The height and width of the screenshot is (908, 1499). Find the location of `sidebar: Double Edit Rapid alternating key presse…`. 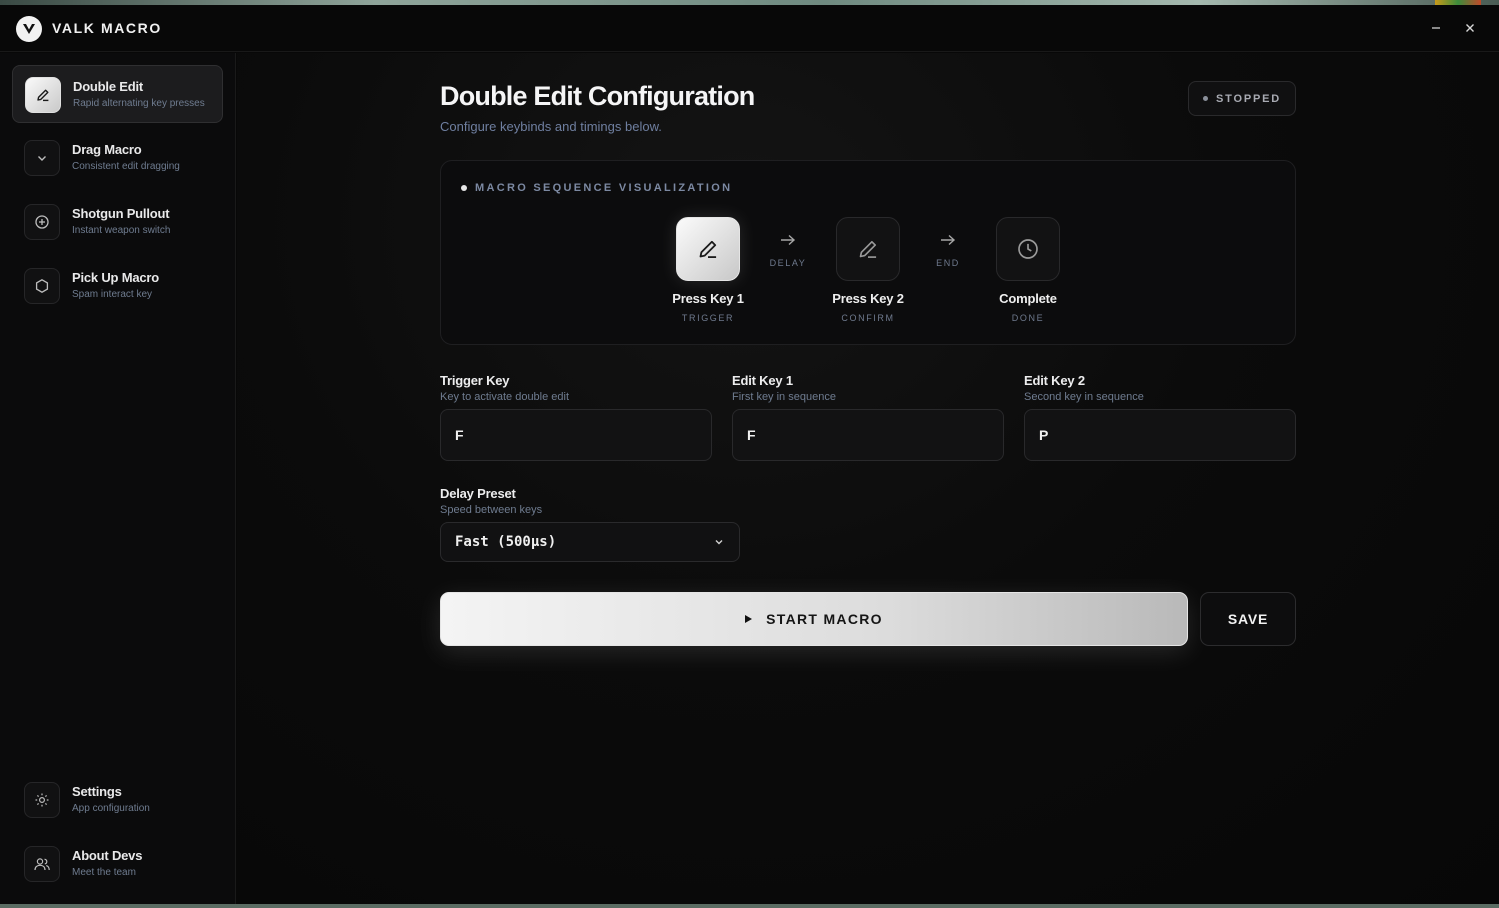

sidebar: Double Edit Rapid alternating key presse… is located at coordinates (118, 478).